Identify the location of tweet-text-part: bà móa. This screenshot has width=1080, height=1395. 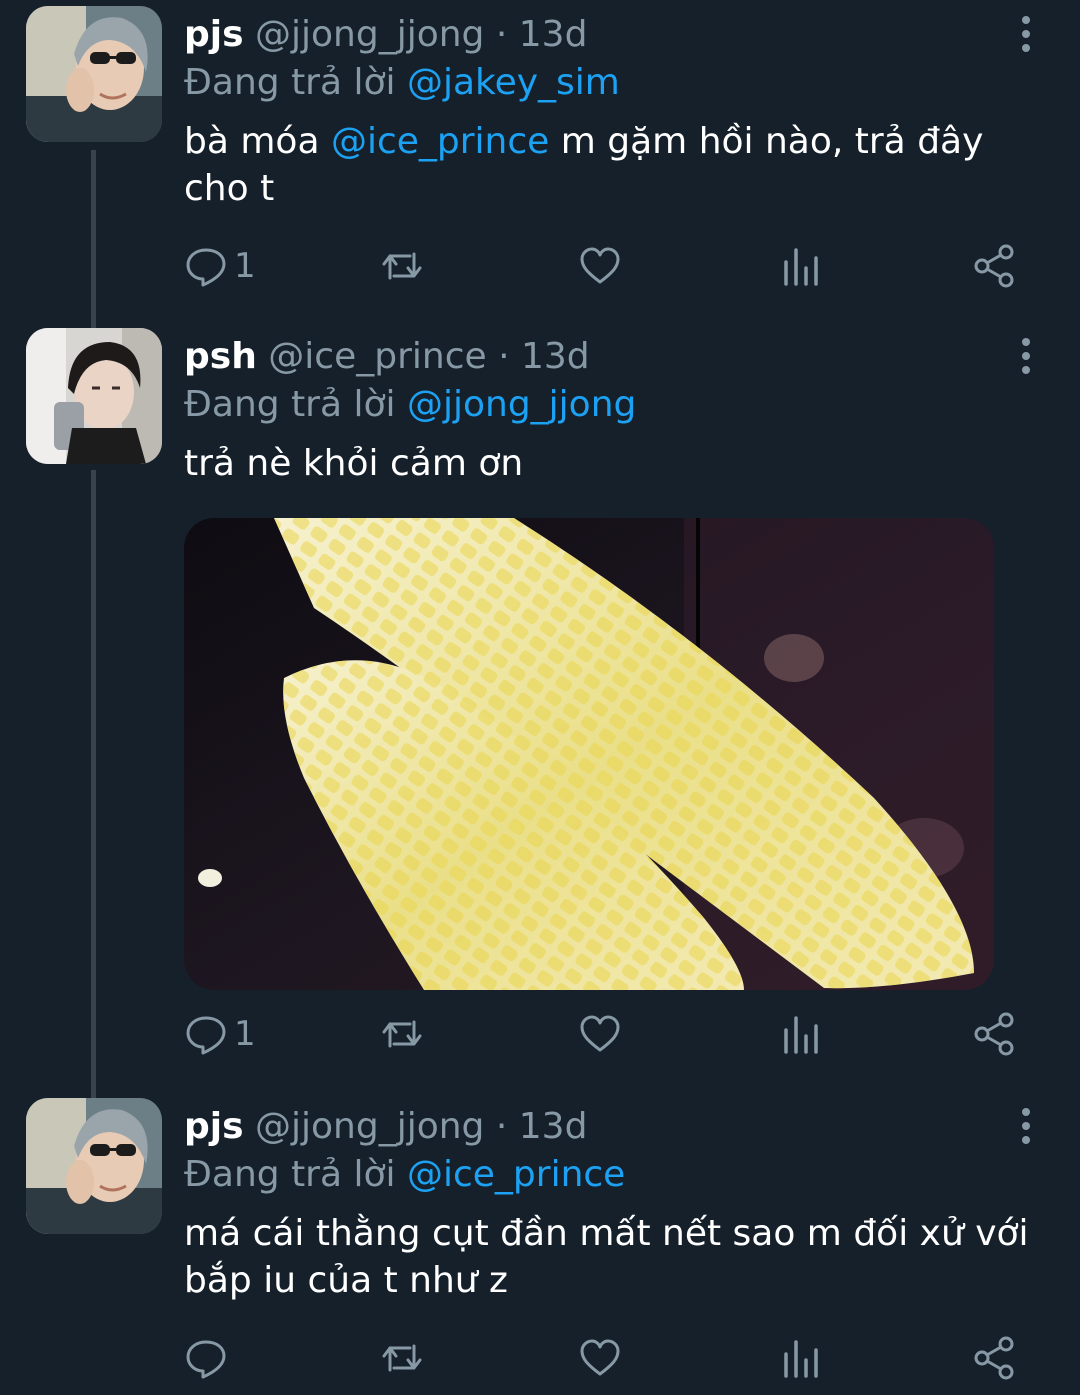
(257, 141).